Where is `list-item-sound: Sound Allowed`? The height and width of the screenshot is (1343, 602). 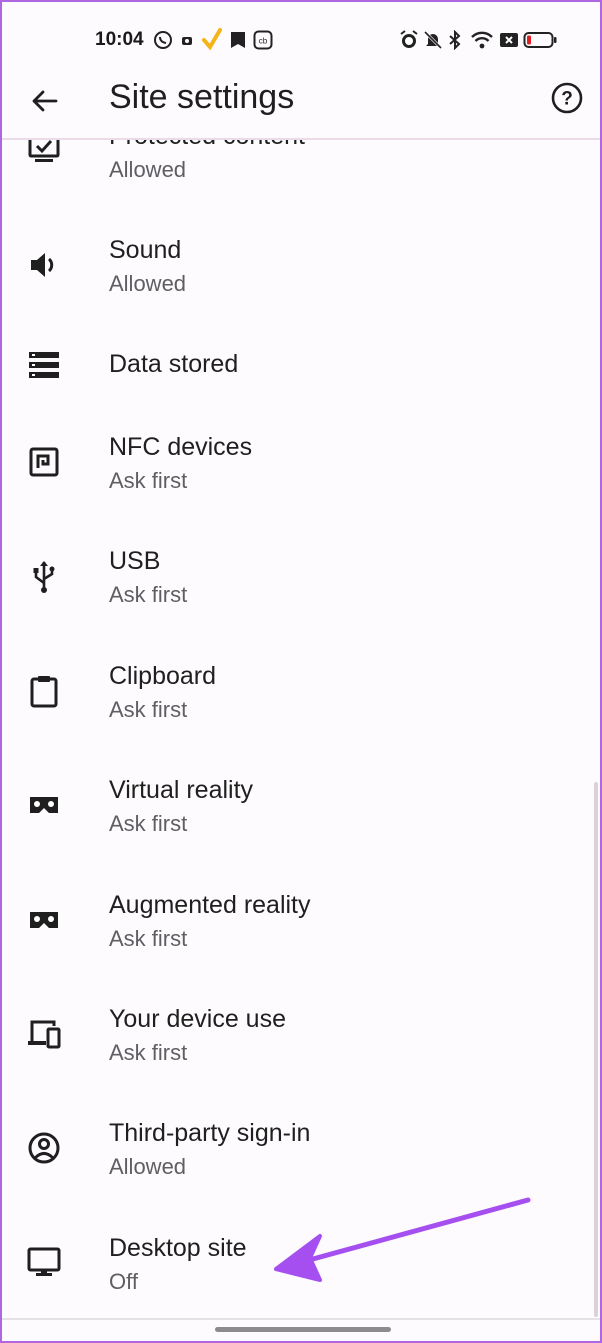
list-item-sound: Sound Allowed is located at coordinates (301, 272).